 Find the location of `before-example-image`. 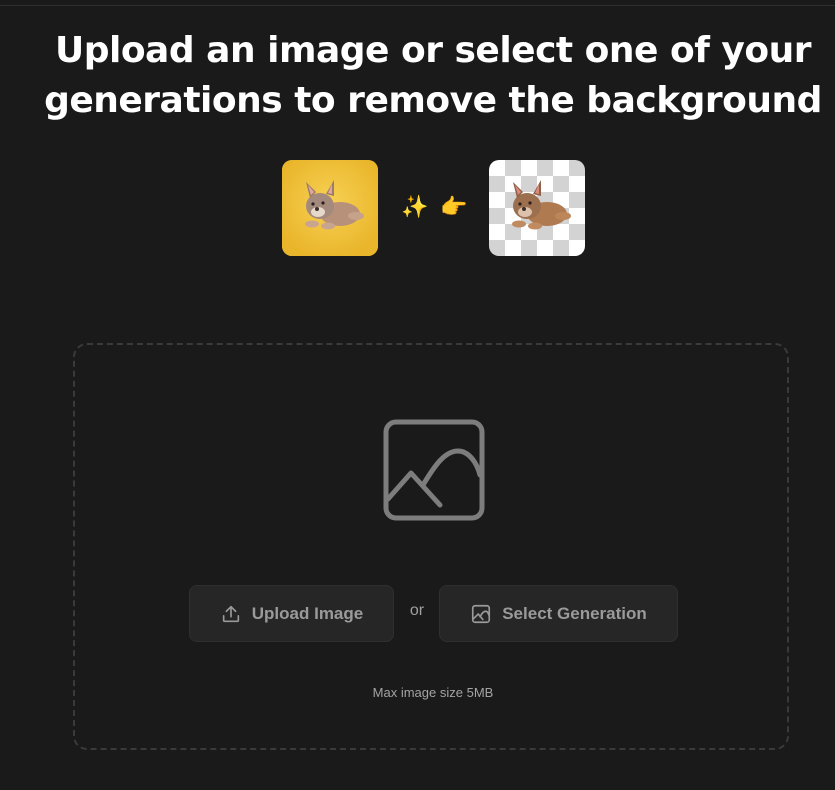

before-example-image is located at coordinates (330, 208).